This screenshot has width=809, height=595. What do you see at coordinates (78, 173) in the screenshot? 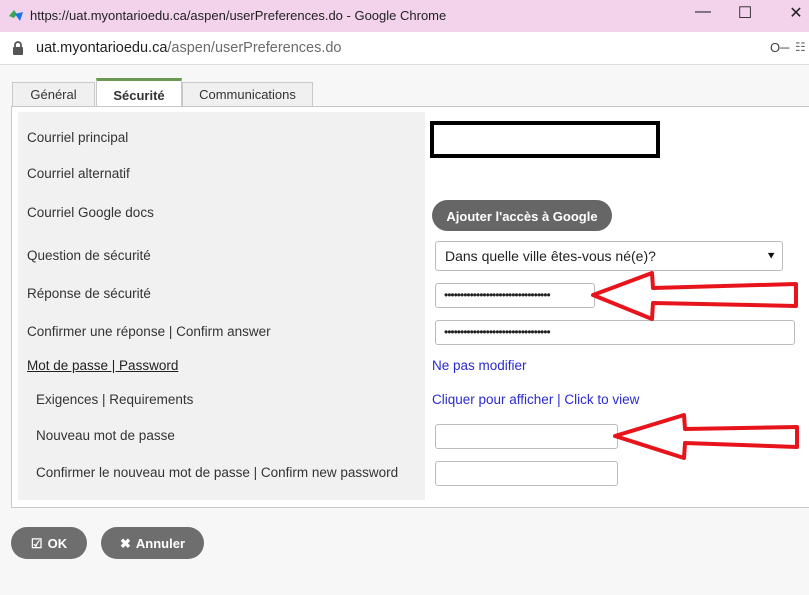
I see `alternate-email-label: Courriel alternatif` at bounding box center [78, 173].